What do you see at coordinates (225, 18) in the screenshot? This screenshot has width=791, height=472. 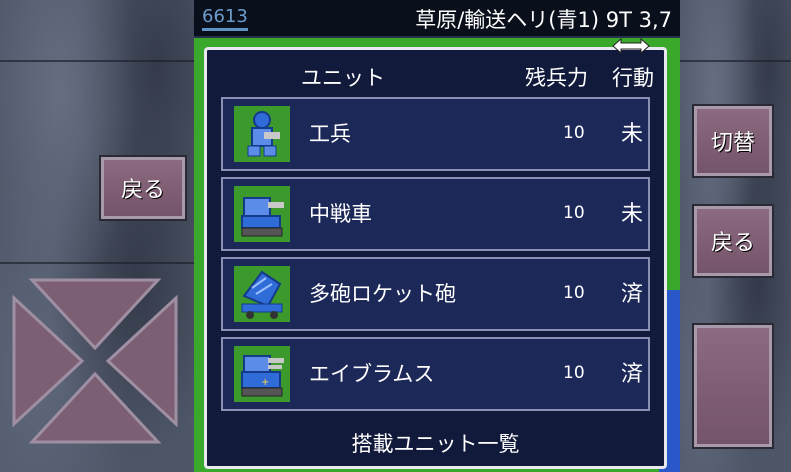 I see `funds-counter: 6613` at bounding box center [225, 18].